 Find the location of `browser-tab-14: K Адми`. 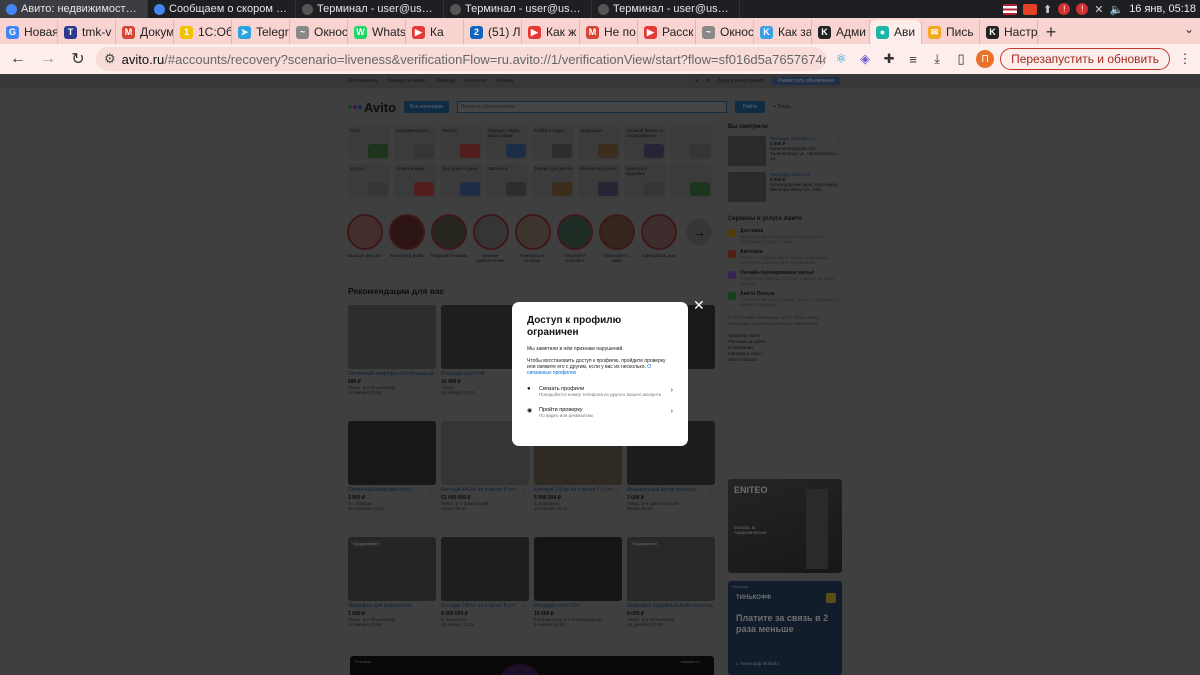

browser-tab-14: K Адми is located at coordinates (841, 32).